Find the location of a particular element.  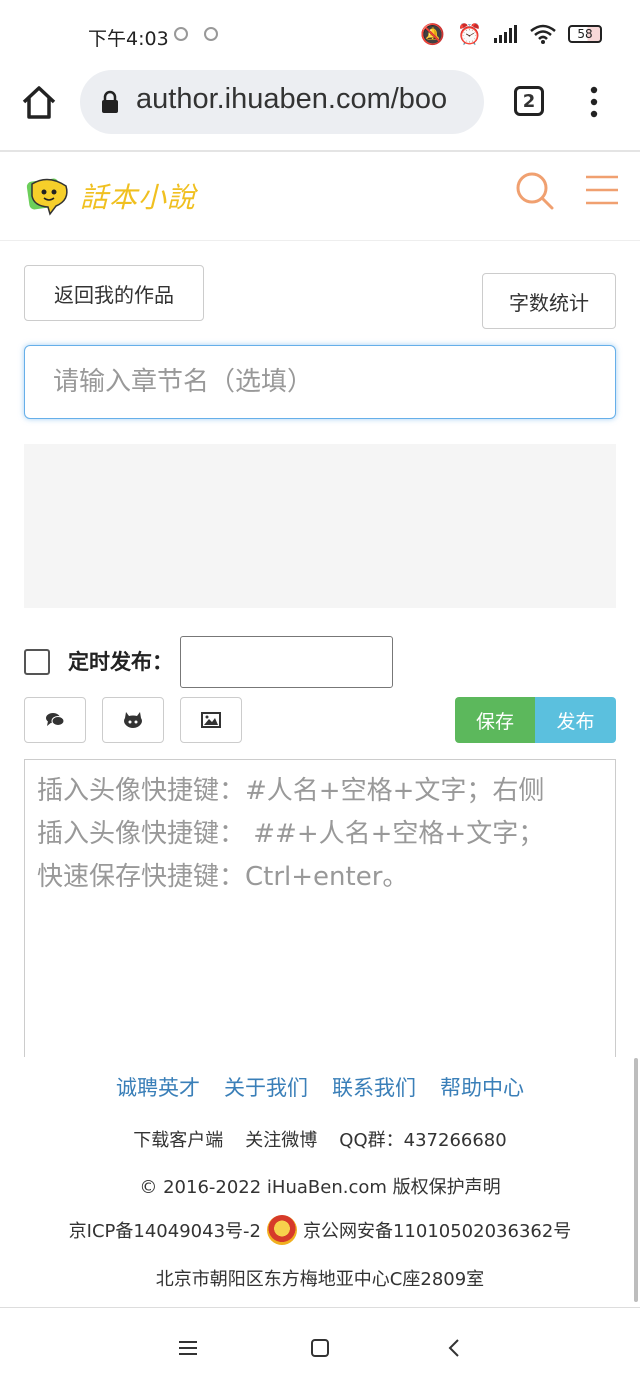

footer-link-careers: 诚聘英才 is located at coordinates (158, 1087).